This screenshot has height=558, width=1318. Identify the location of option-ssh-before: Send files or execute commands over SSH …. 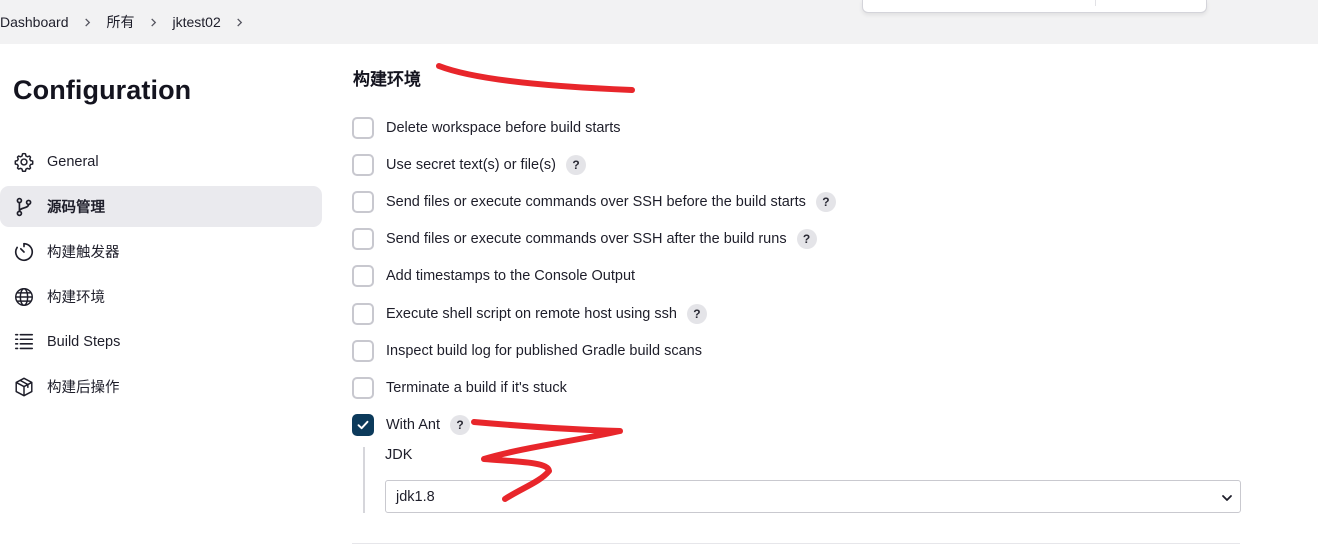
(594, 202).